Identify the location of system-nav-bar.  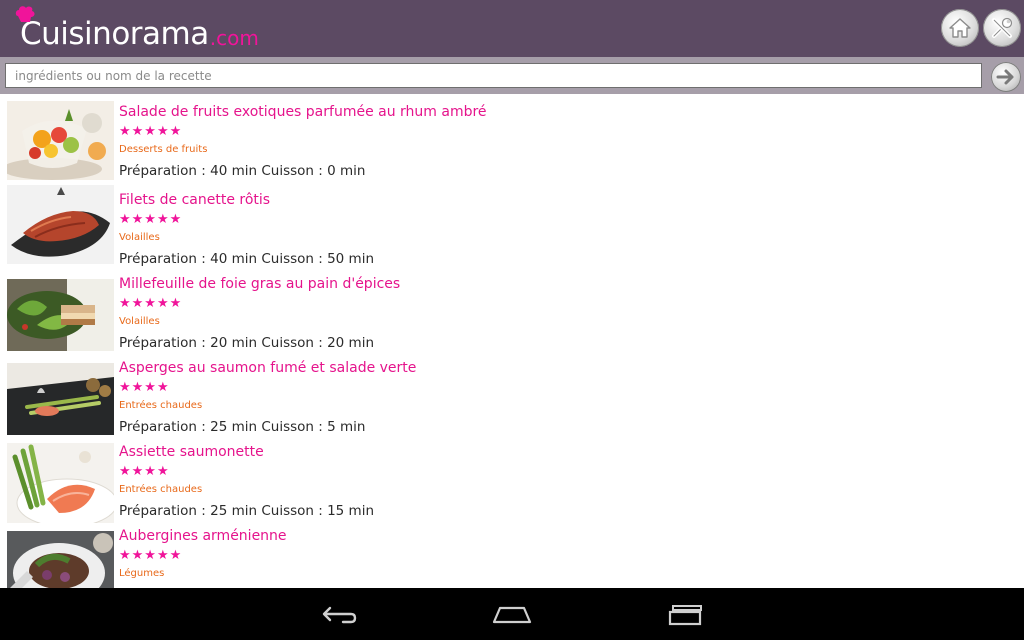
(512, 614).